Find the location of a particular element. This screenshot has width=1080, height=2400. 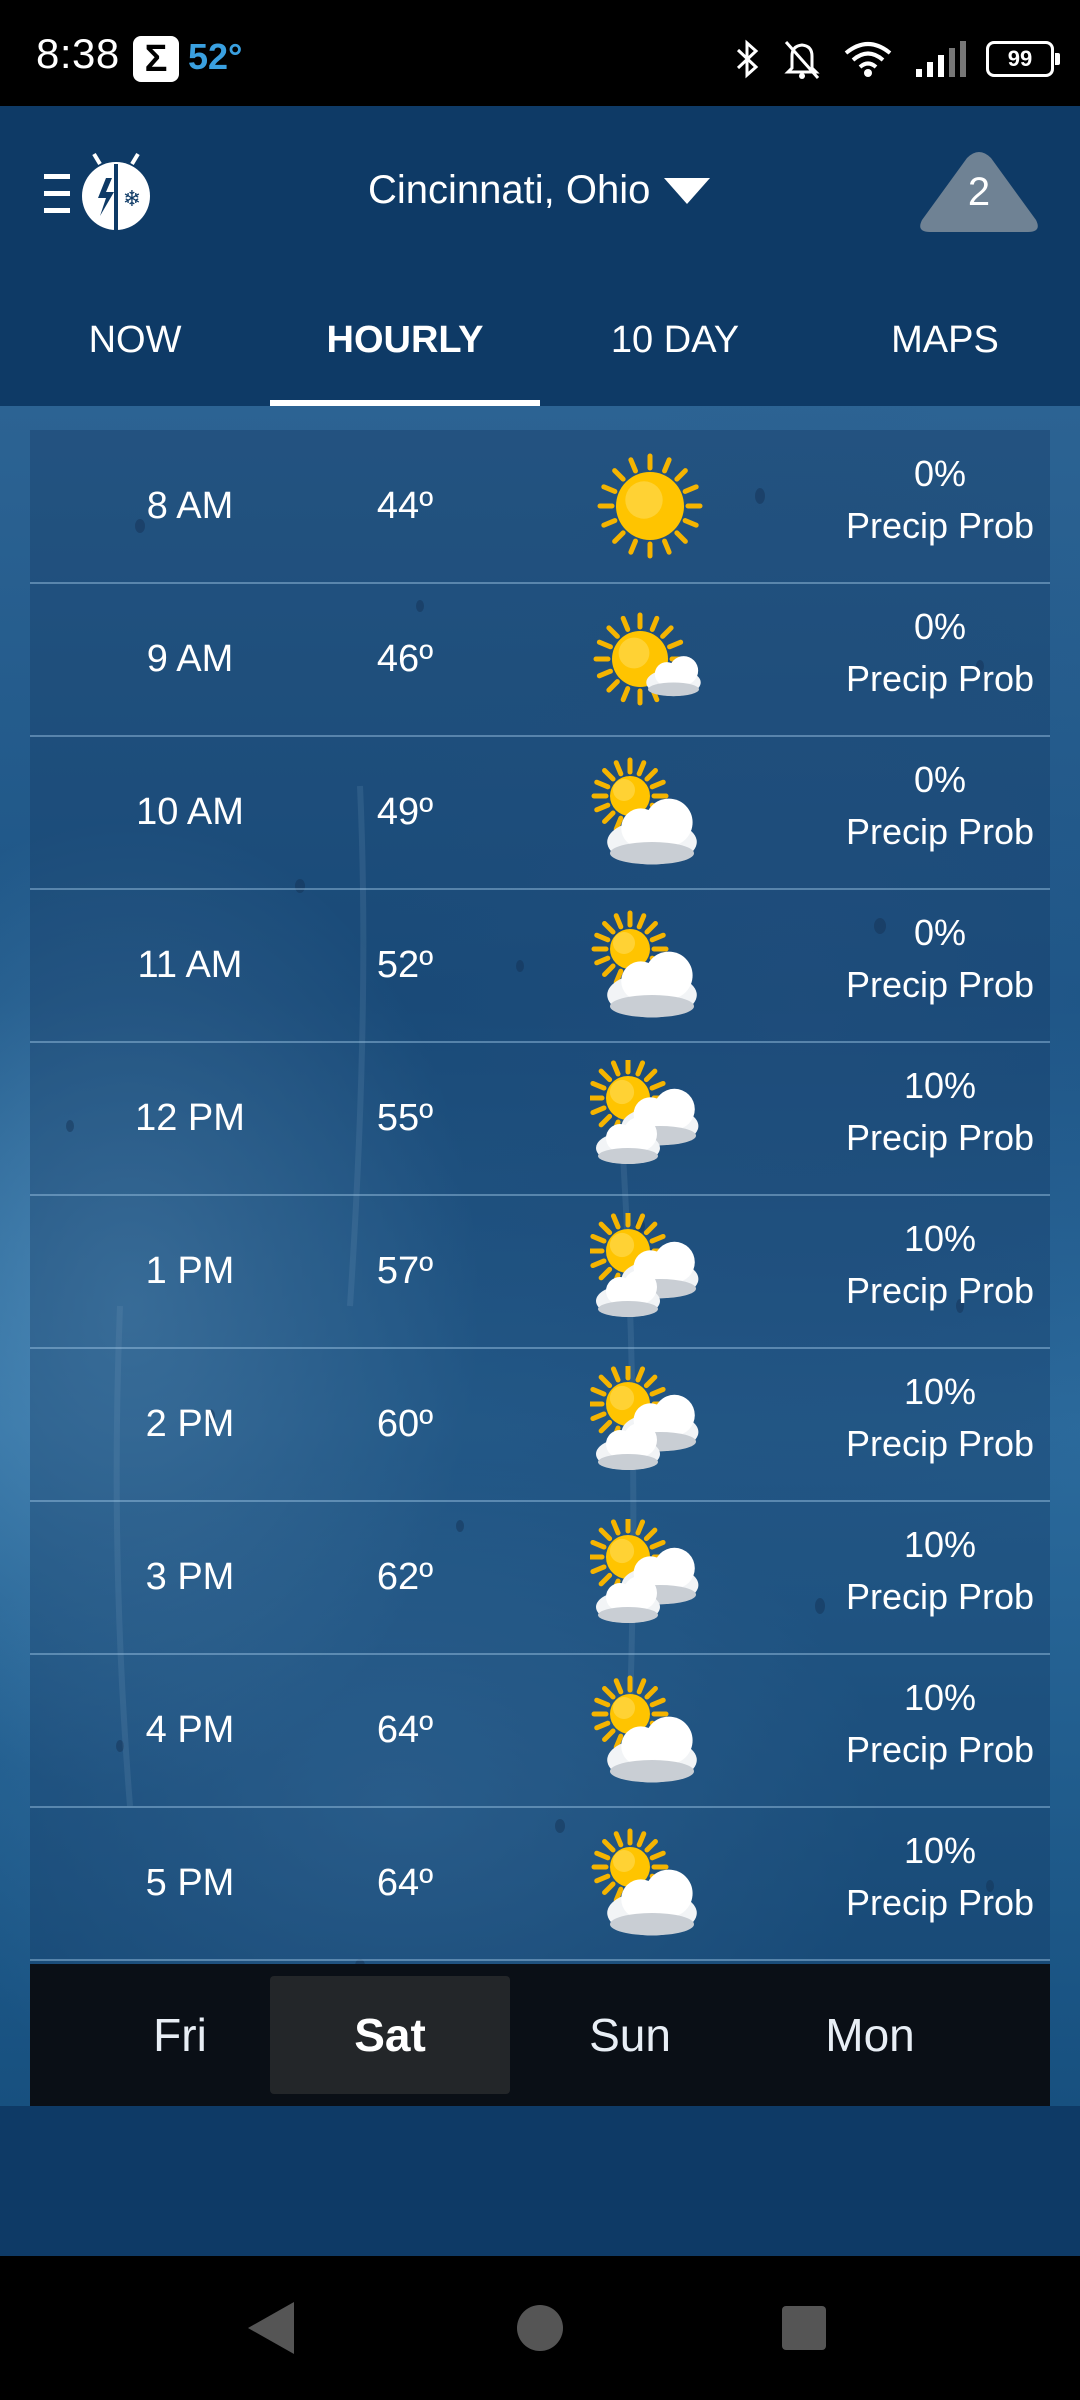

status-temperature: 52° is located at coordinates (215, 56).